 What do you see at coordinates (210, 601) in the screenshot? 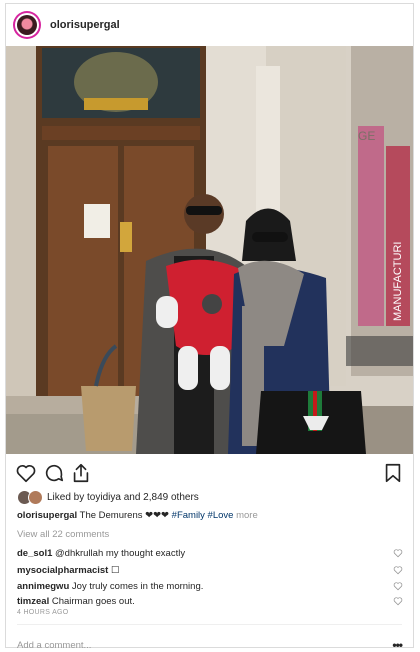
I see `comment-row: timzeal Chairman goes out.` at bounding box center [210, 601].